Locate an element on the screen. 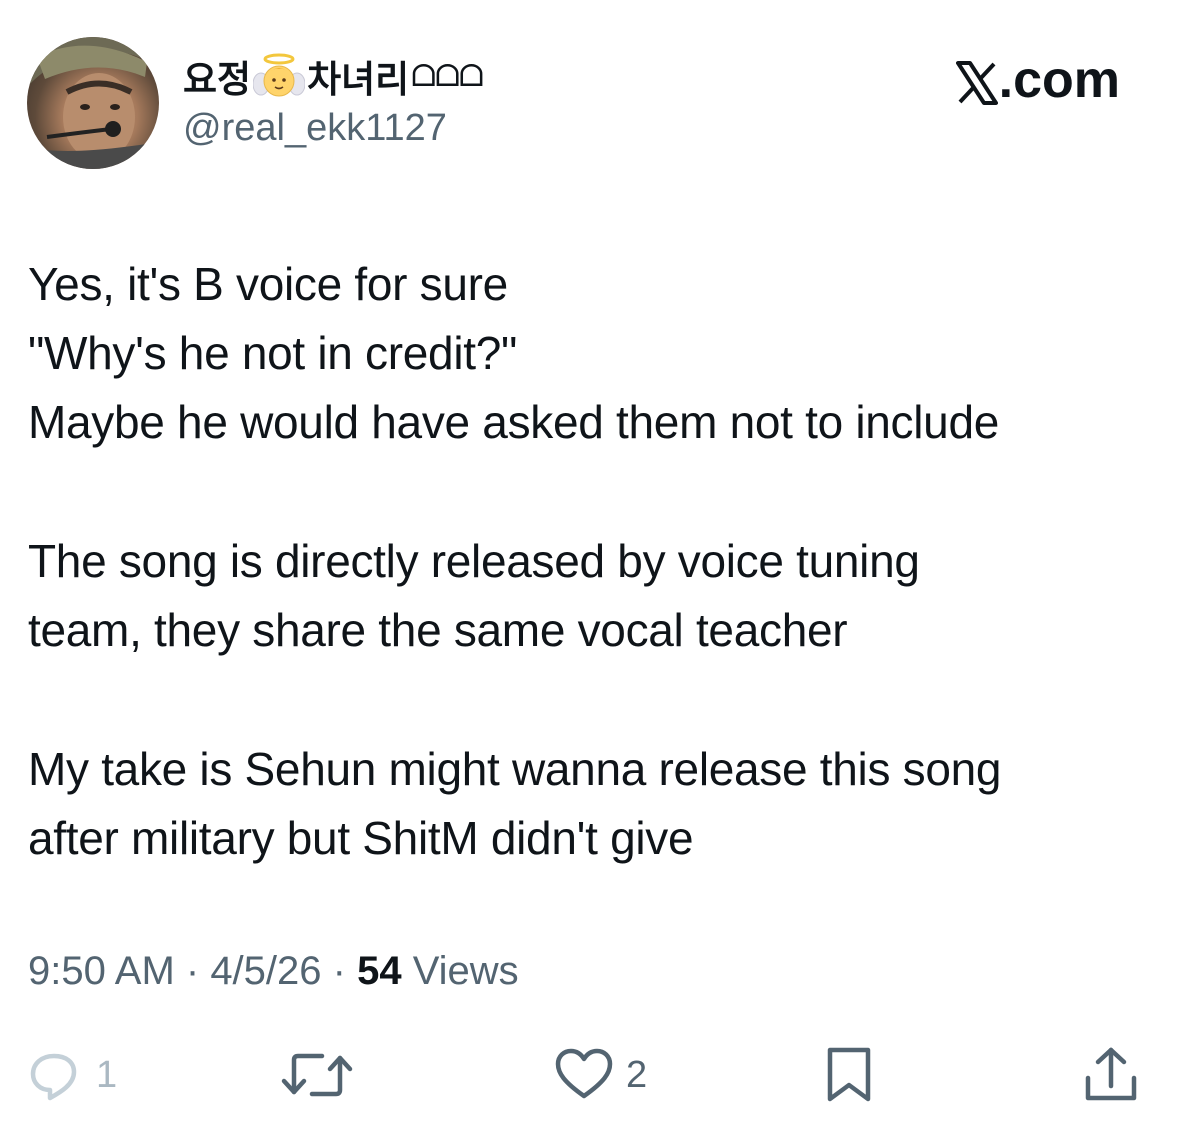 The image size is (1179, 1137). bookmark-icon is located at coordinates (849, 1074).